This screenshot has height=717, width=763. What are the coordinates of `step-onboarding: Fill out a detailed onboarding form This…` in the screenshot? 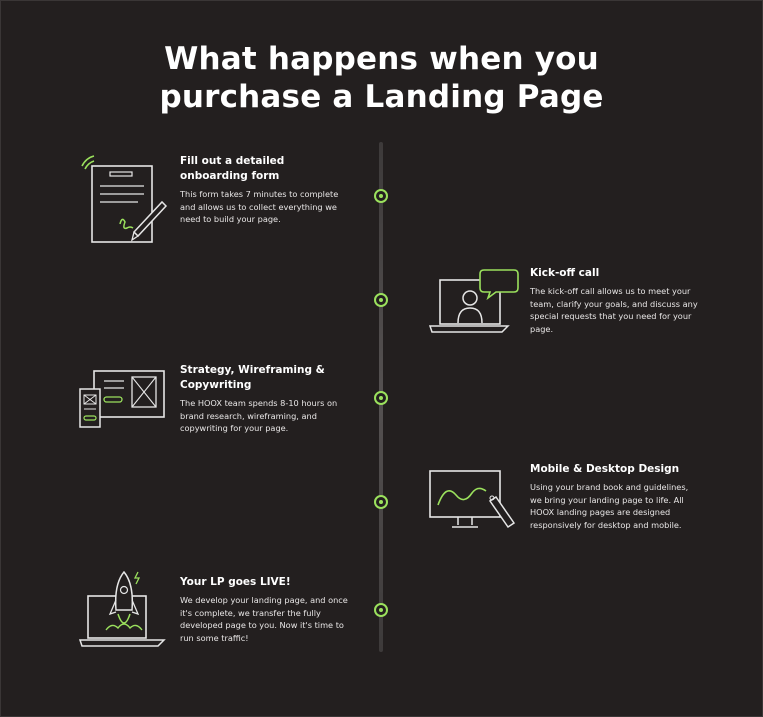 It's located at (265, 190).